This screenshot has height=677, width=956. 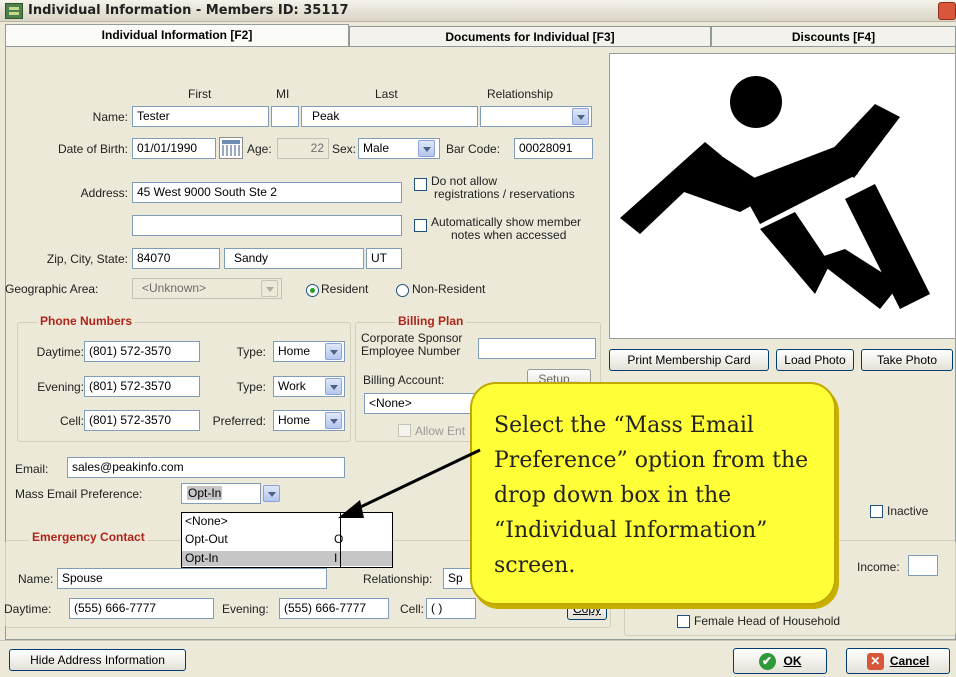 I want to click on corporate-sponsor-label: Corporate Sponsor Employee Number, so click(x=412, y=344).